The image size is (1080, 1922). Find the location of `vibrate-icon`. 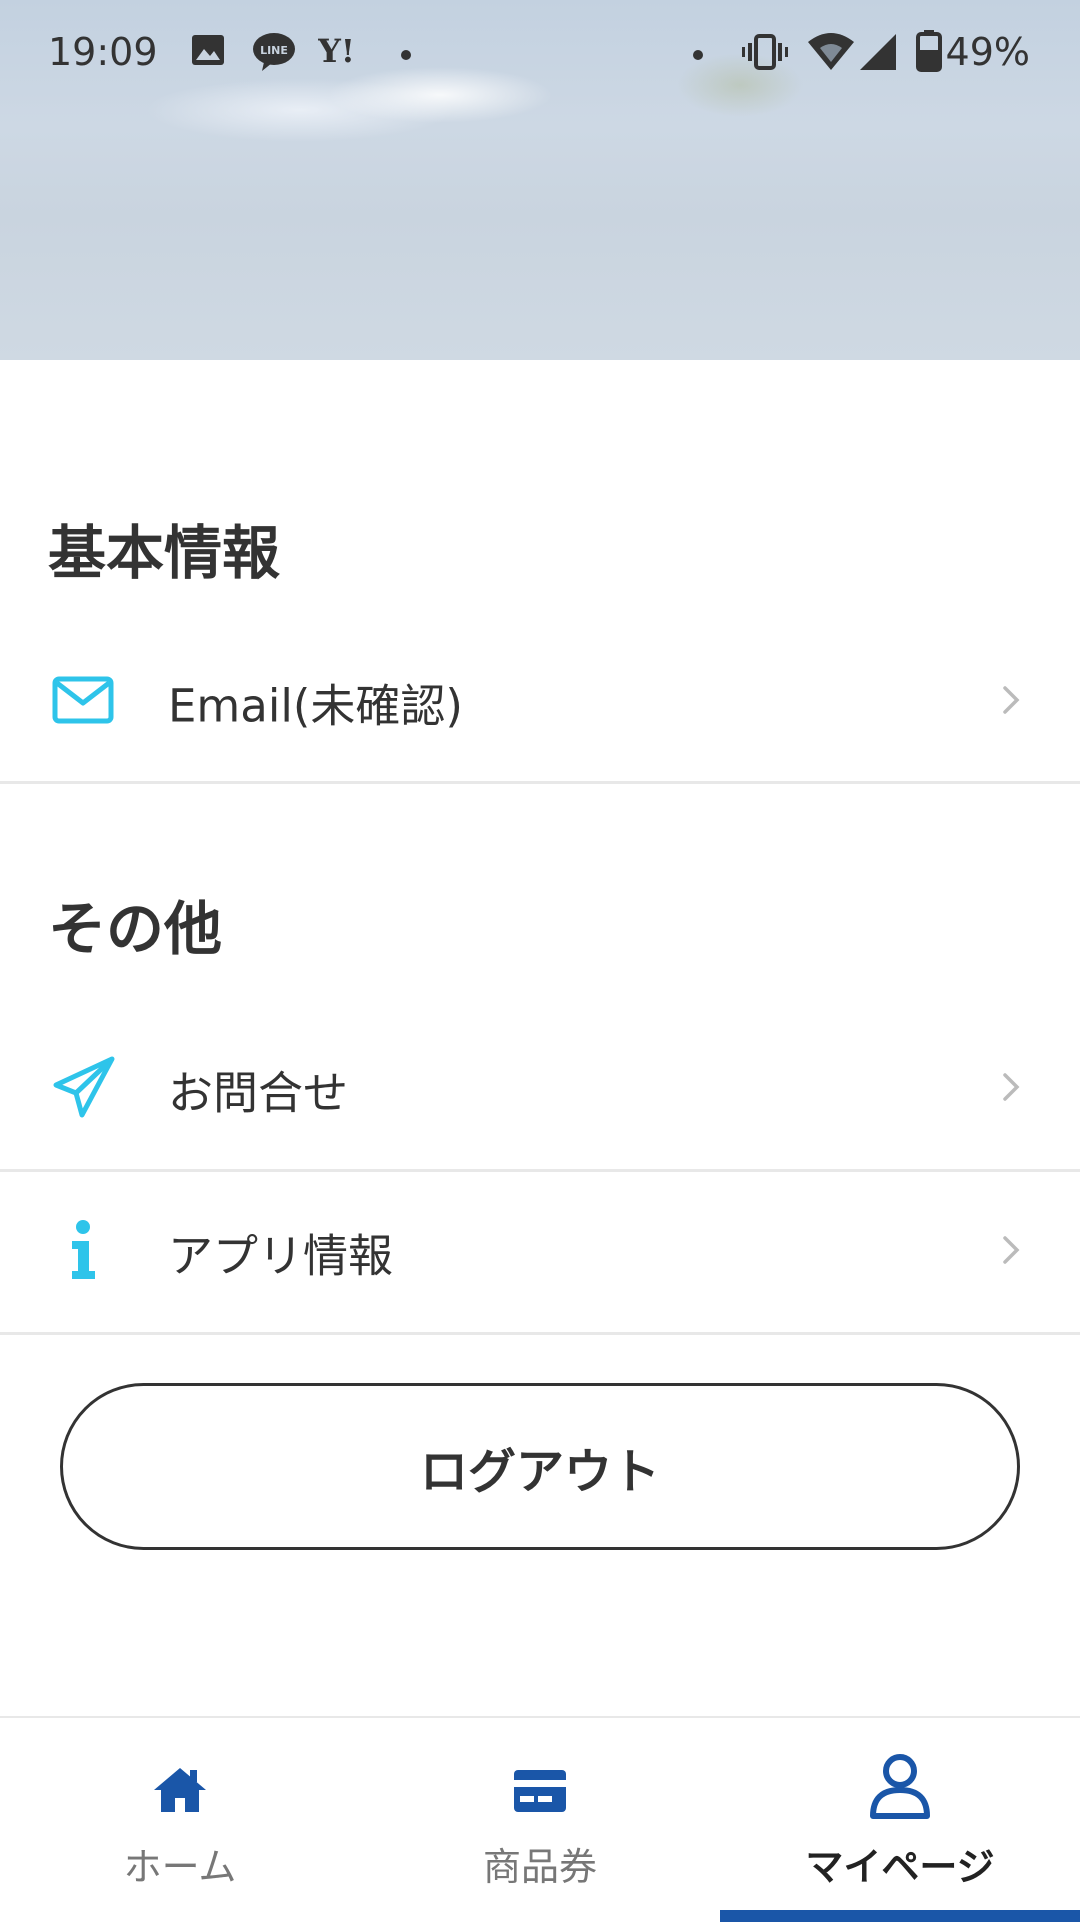

vibrate-icon is located at coordinates (765, 54).